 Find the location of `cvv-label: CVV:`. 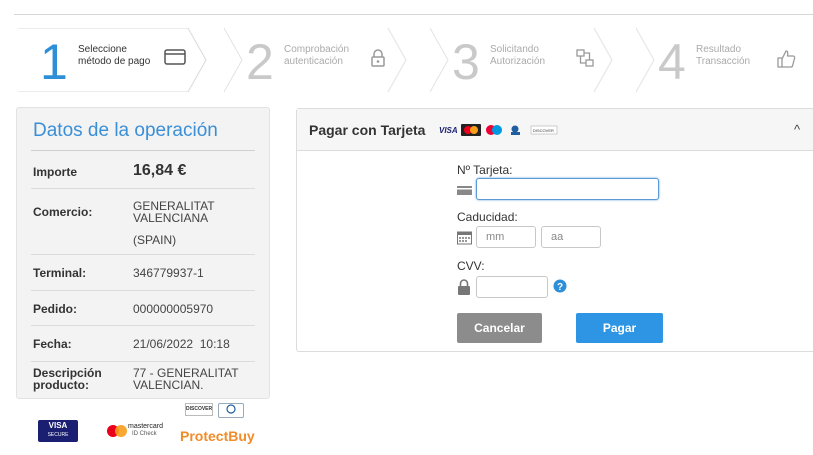

cvv-label: CVV: is located at coordinates (471, 266).